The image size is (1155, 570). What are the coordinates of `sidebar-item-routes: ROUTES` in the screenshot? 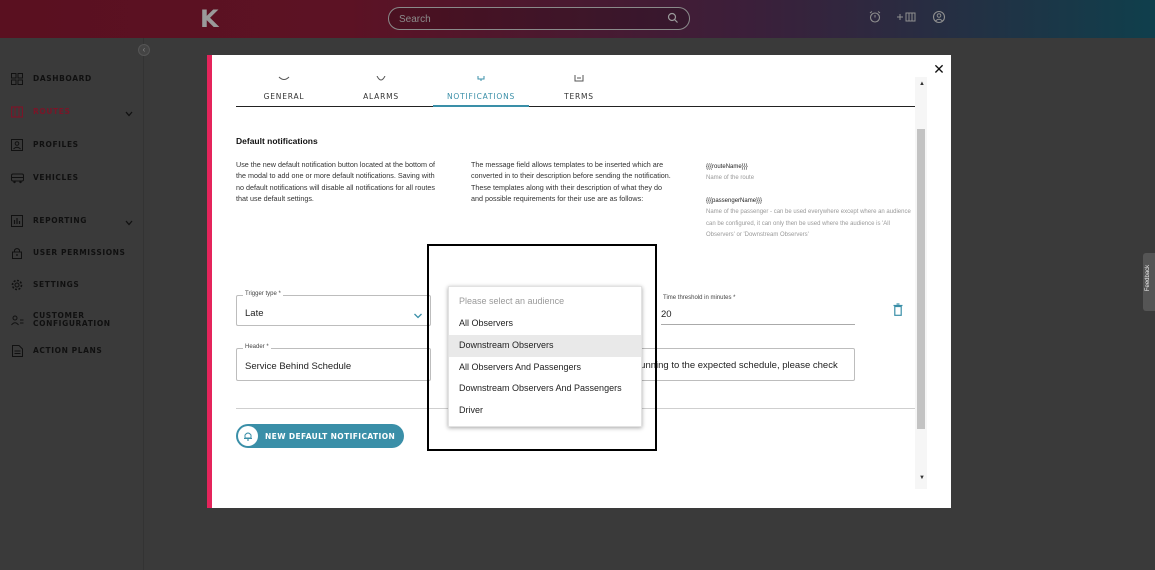 It's located at (74, 112).